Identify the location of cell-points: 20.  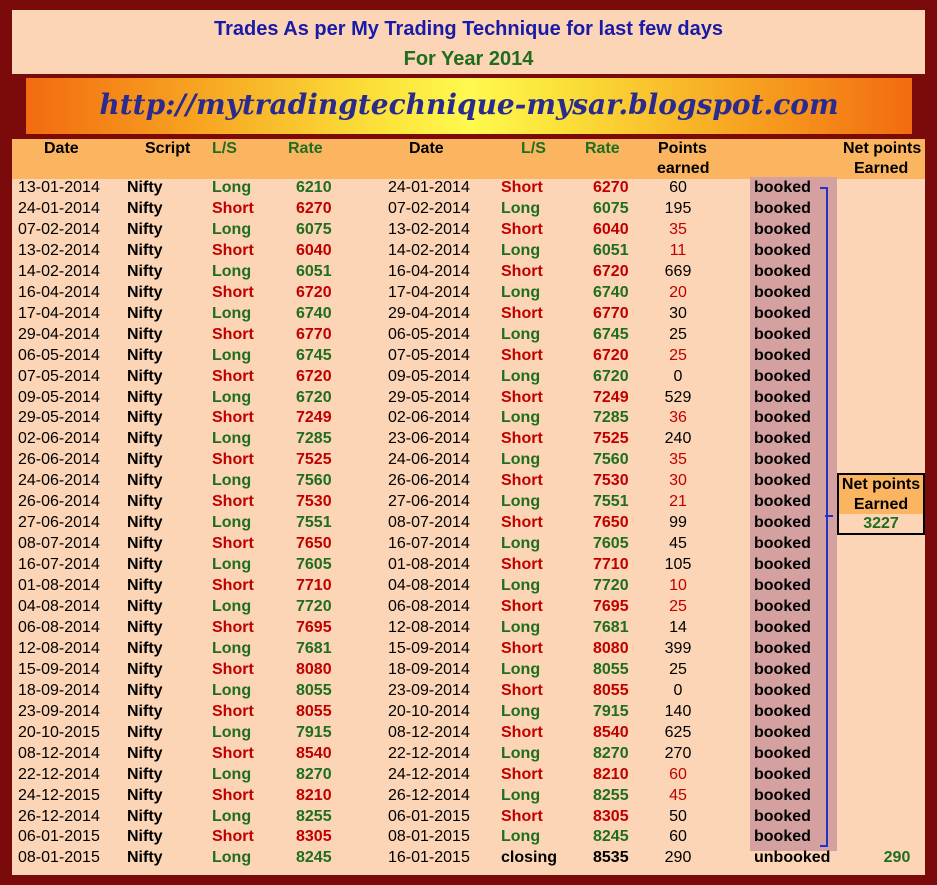
(678, 292).